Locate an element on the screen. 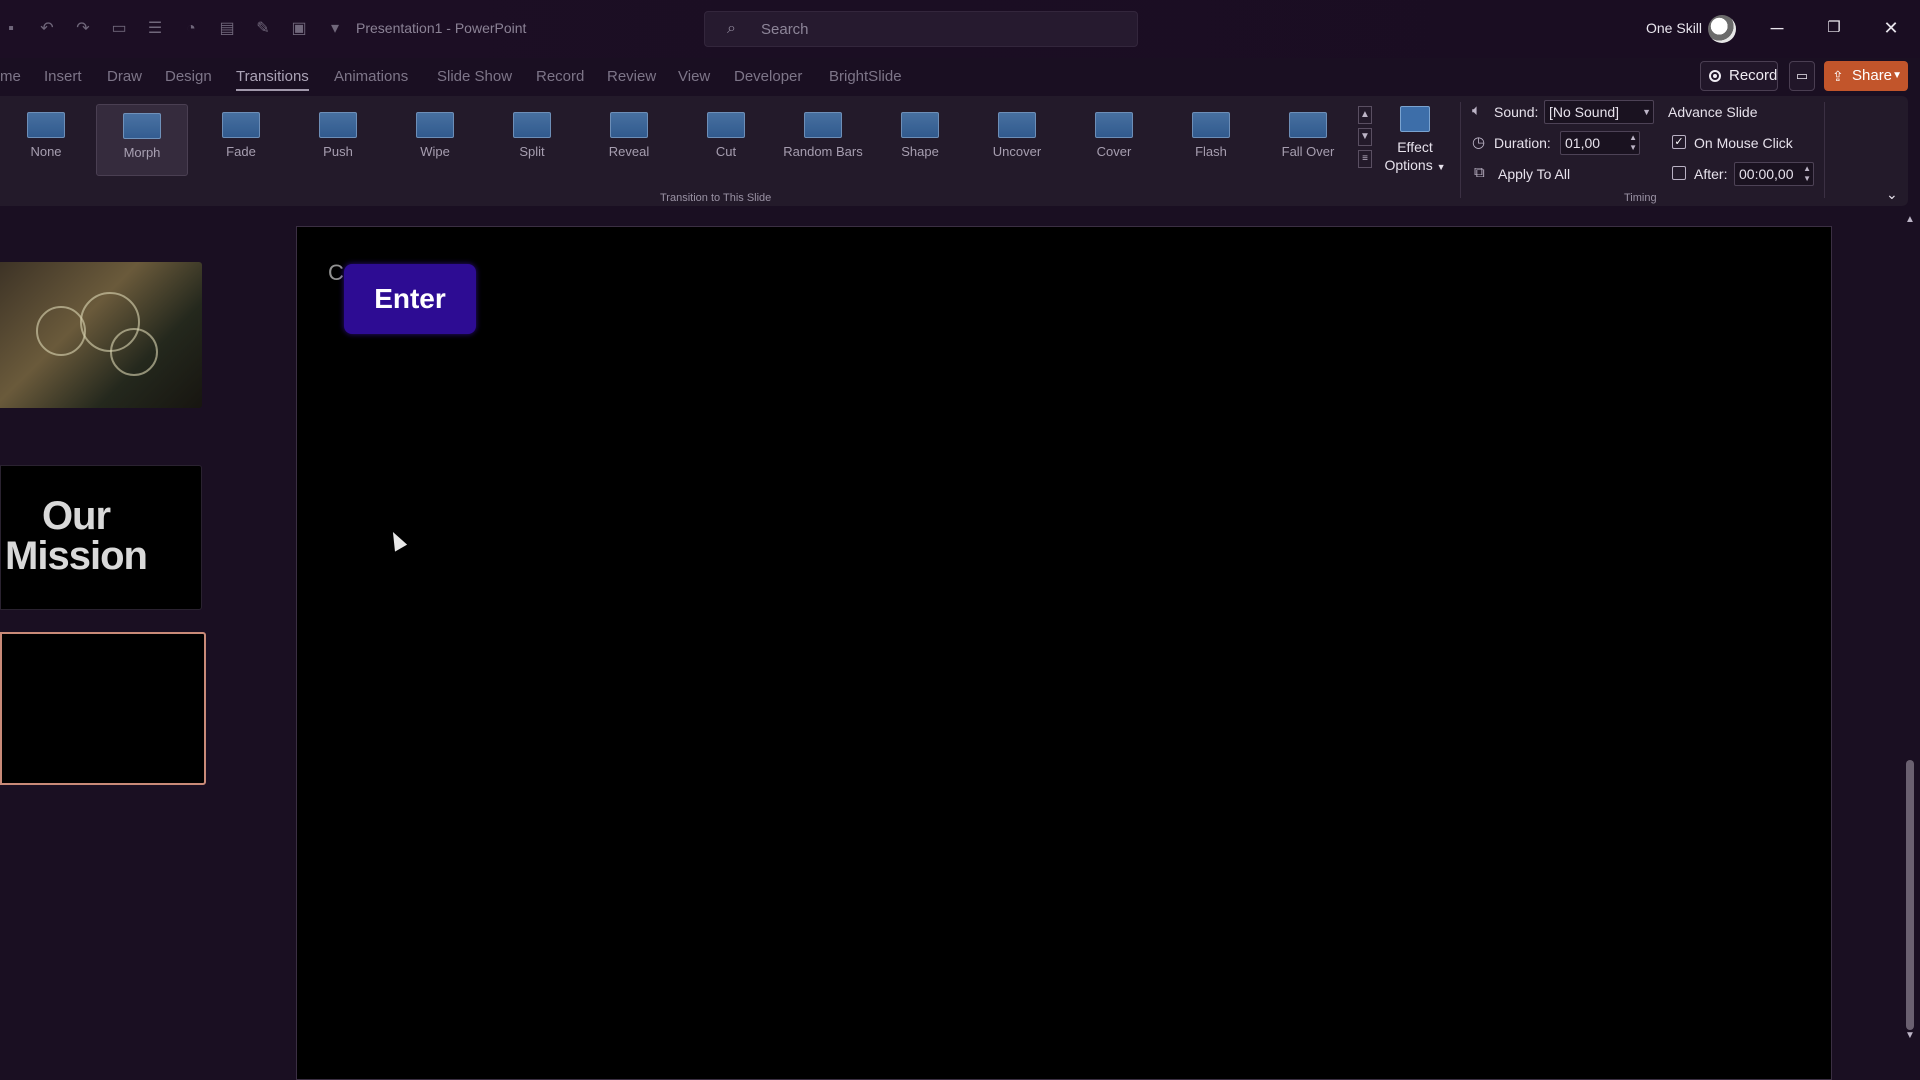 This screenshot has height=1080, width=1920. comment-icon: ▭ is located at coordinates (1802, 75).